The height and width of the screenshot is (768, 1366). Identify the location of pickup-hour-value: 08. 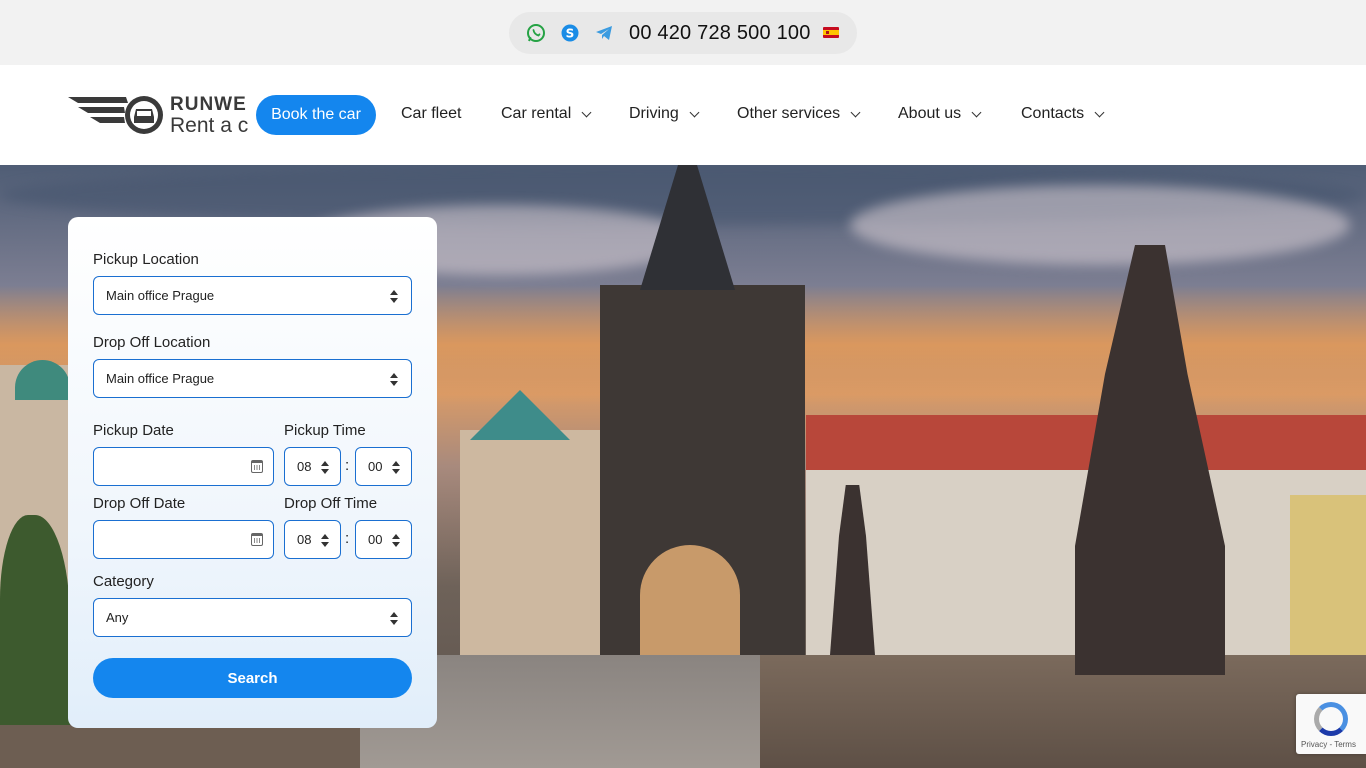
(304, 466).